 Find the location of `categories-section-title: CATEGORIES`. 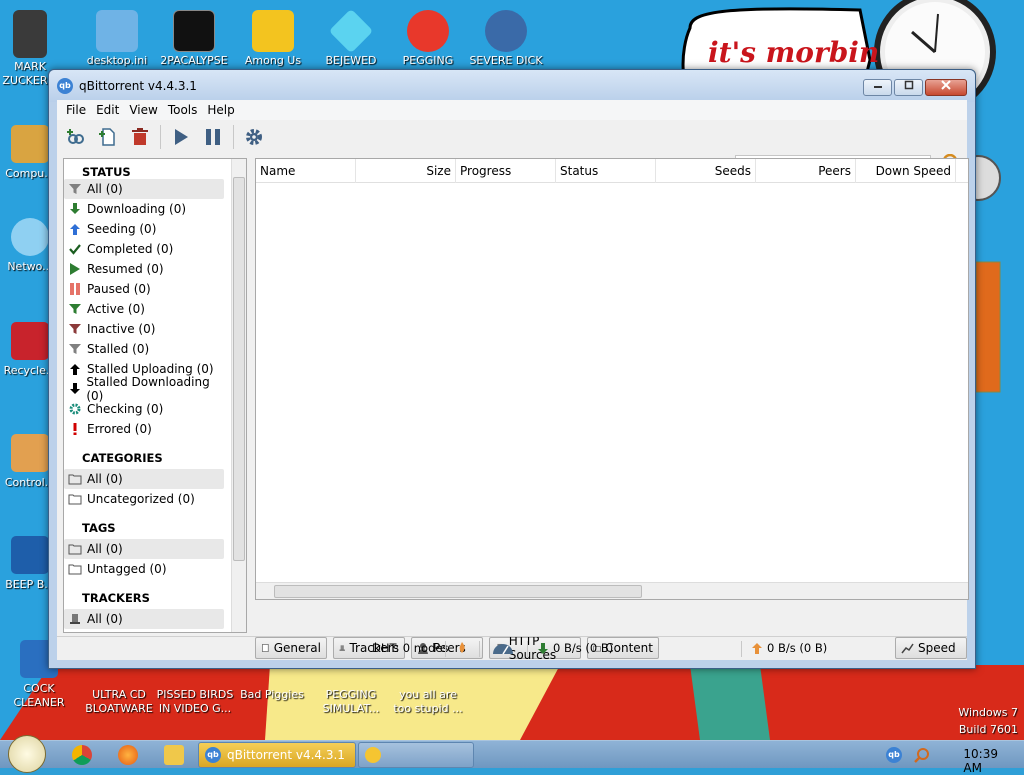

categories-section-title: CATEGORIES is located at coordinates (122, 458).